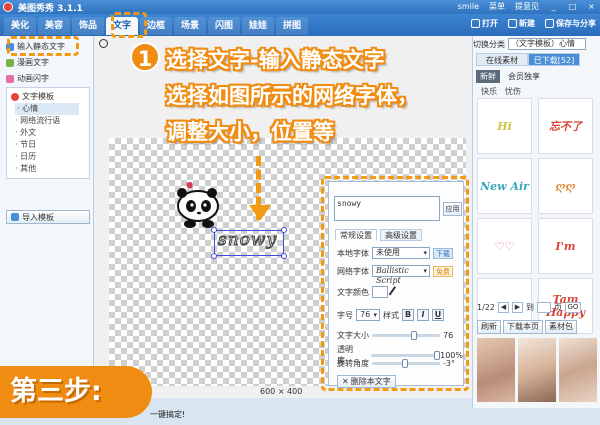  I want to click on tab-collage: 拼图, so click(292, 26).